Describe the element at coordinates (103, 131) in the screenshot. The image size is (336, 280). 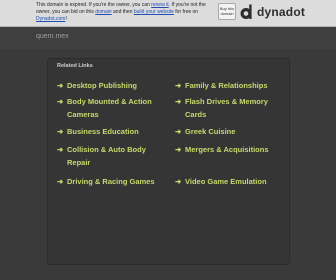
I see `related-link-label: Business Education` at that location.